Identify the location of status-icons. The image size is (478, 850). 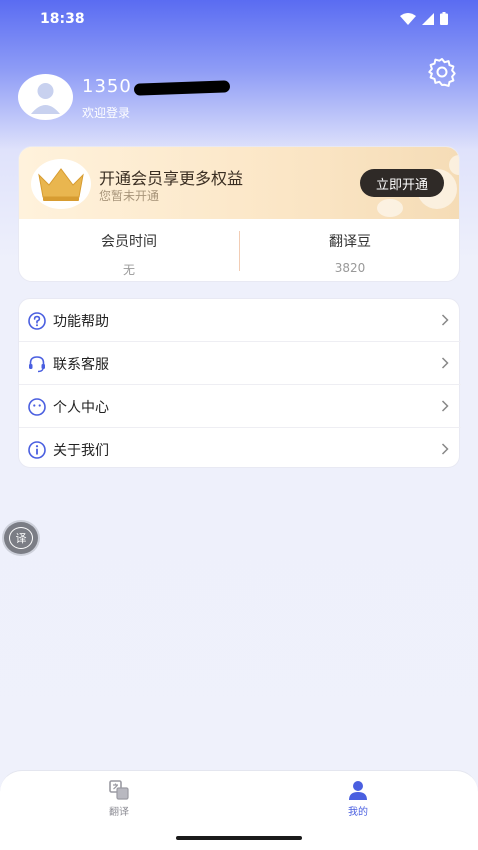
(424, 18).